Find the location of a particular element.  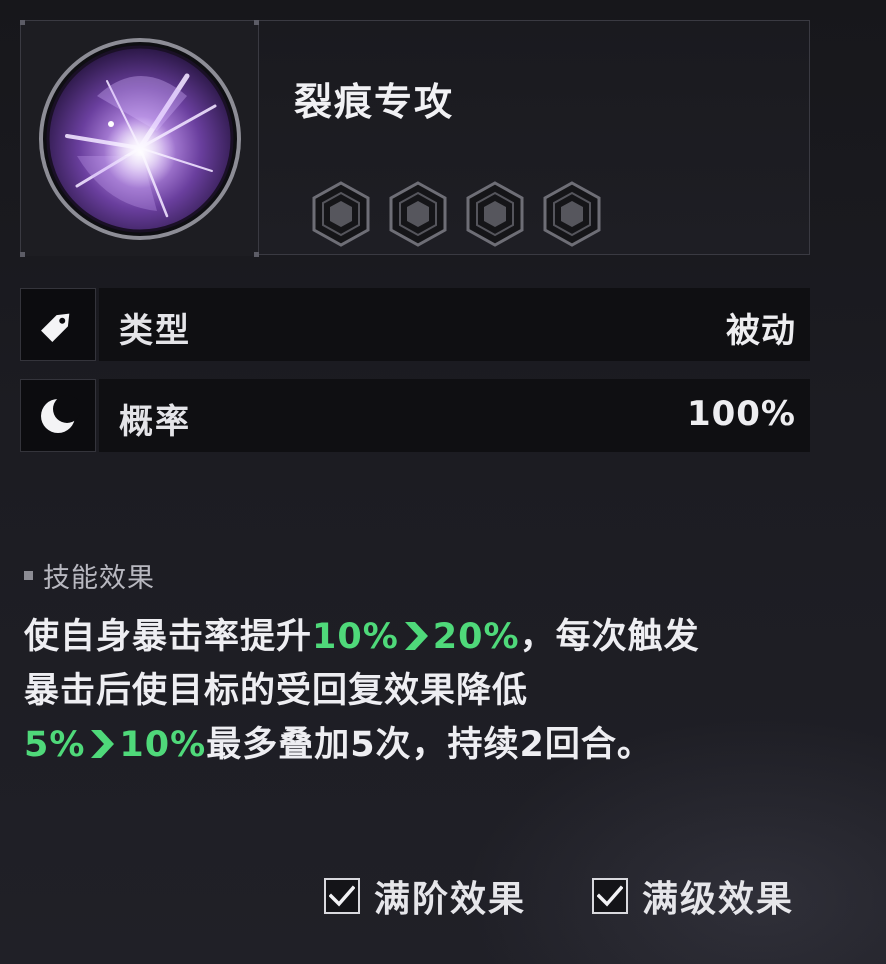

stat-label-probability: 概率 is located at coordinates (155, 422).